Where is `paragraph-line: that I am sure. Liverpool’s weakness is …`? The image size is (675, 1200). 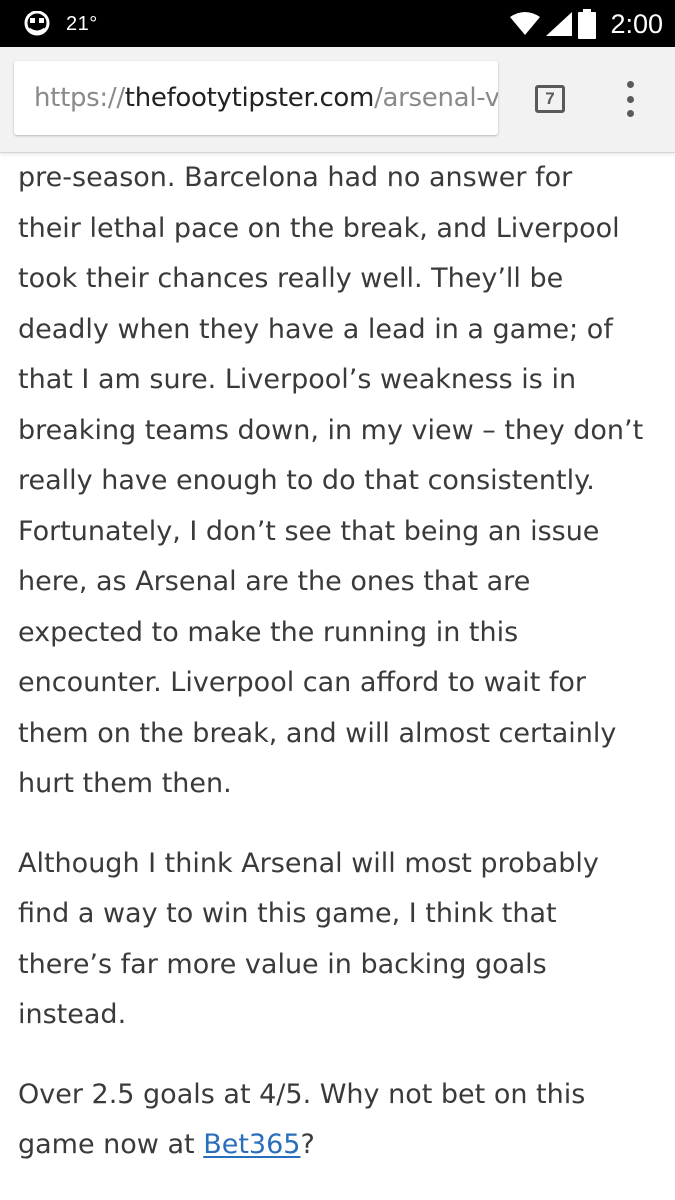 paragraph-line: that I am sure. Liverpool’s weakness is … is located at coordinates (297, 379).